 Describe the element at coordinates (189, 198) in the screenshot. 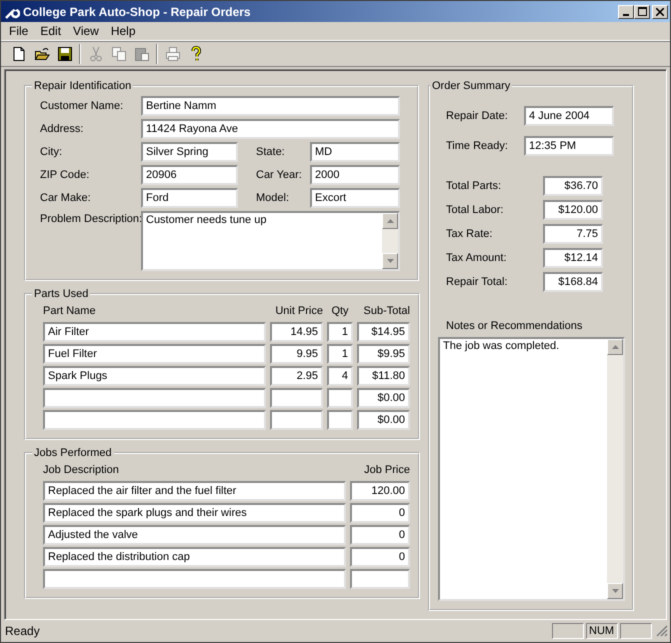

I see `car-make-field: Ford` at that location.